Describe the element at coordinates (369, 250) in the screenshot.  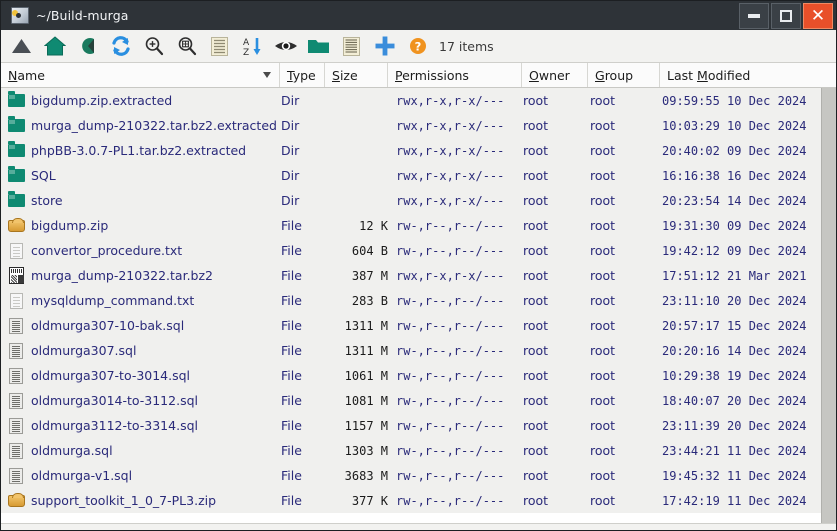
I see `file-size-cell: 604 B` at that location.